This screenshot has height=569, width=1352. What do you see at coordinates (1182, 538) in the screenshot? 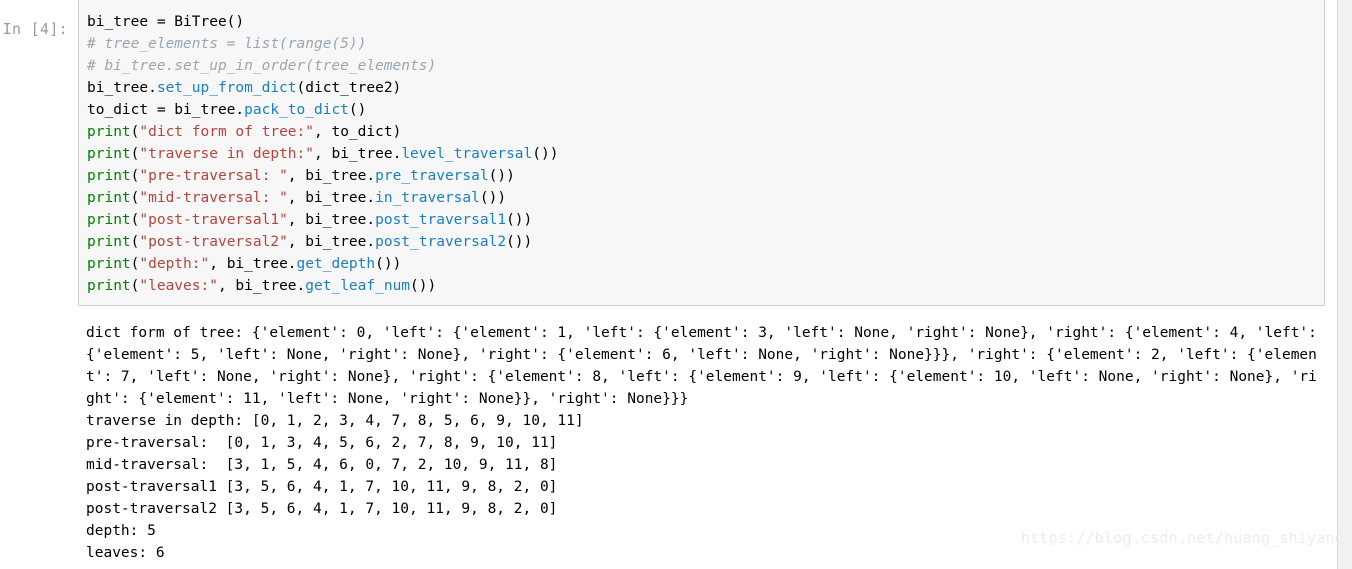
I see `blog-url-watermark: https://blog.csdn.net/huang_shiyang` at bounding box center [1182, 538].